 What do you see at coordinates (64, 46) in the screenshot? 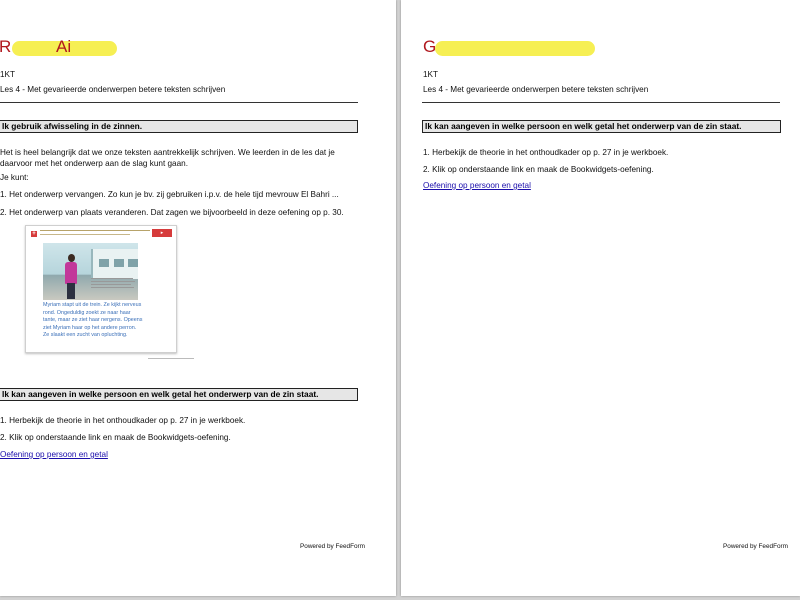
I see `title-rest: Ai` at bounding box center [64, 46].